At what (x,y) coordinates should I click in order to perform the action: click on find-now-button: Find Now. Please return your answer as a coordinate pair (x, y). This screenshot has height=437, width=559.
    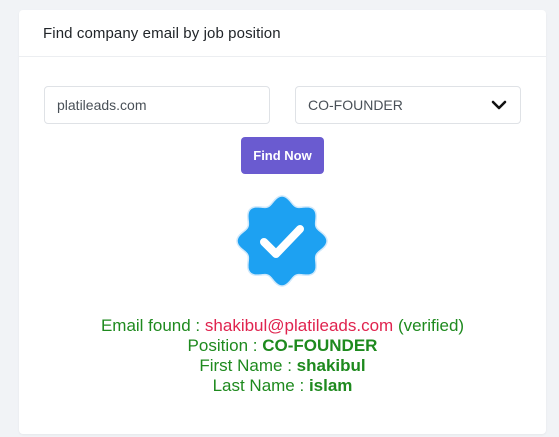
    Looking at the image, I should click on (282, 155).